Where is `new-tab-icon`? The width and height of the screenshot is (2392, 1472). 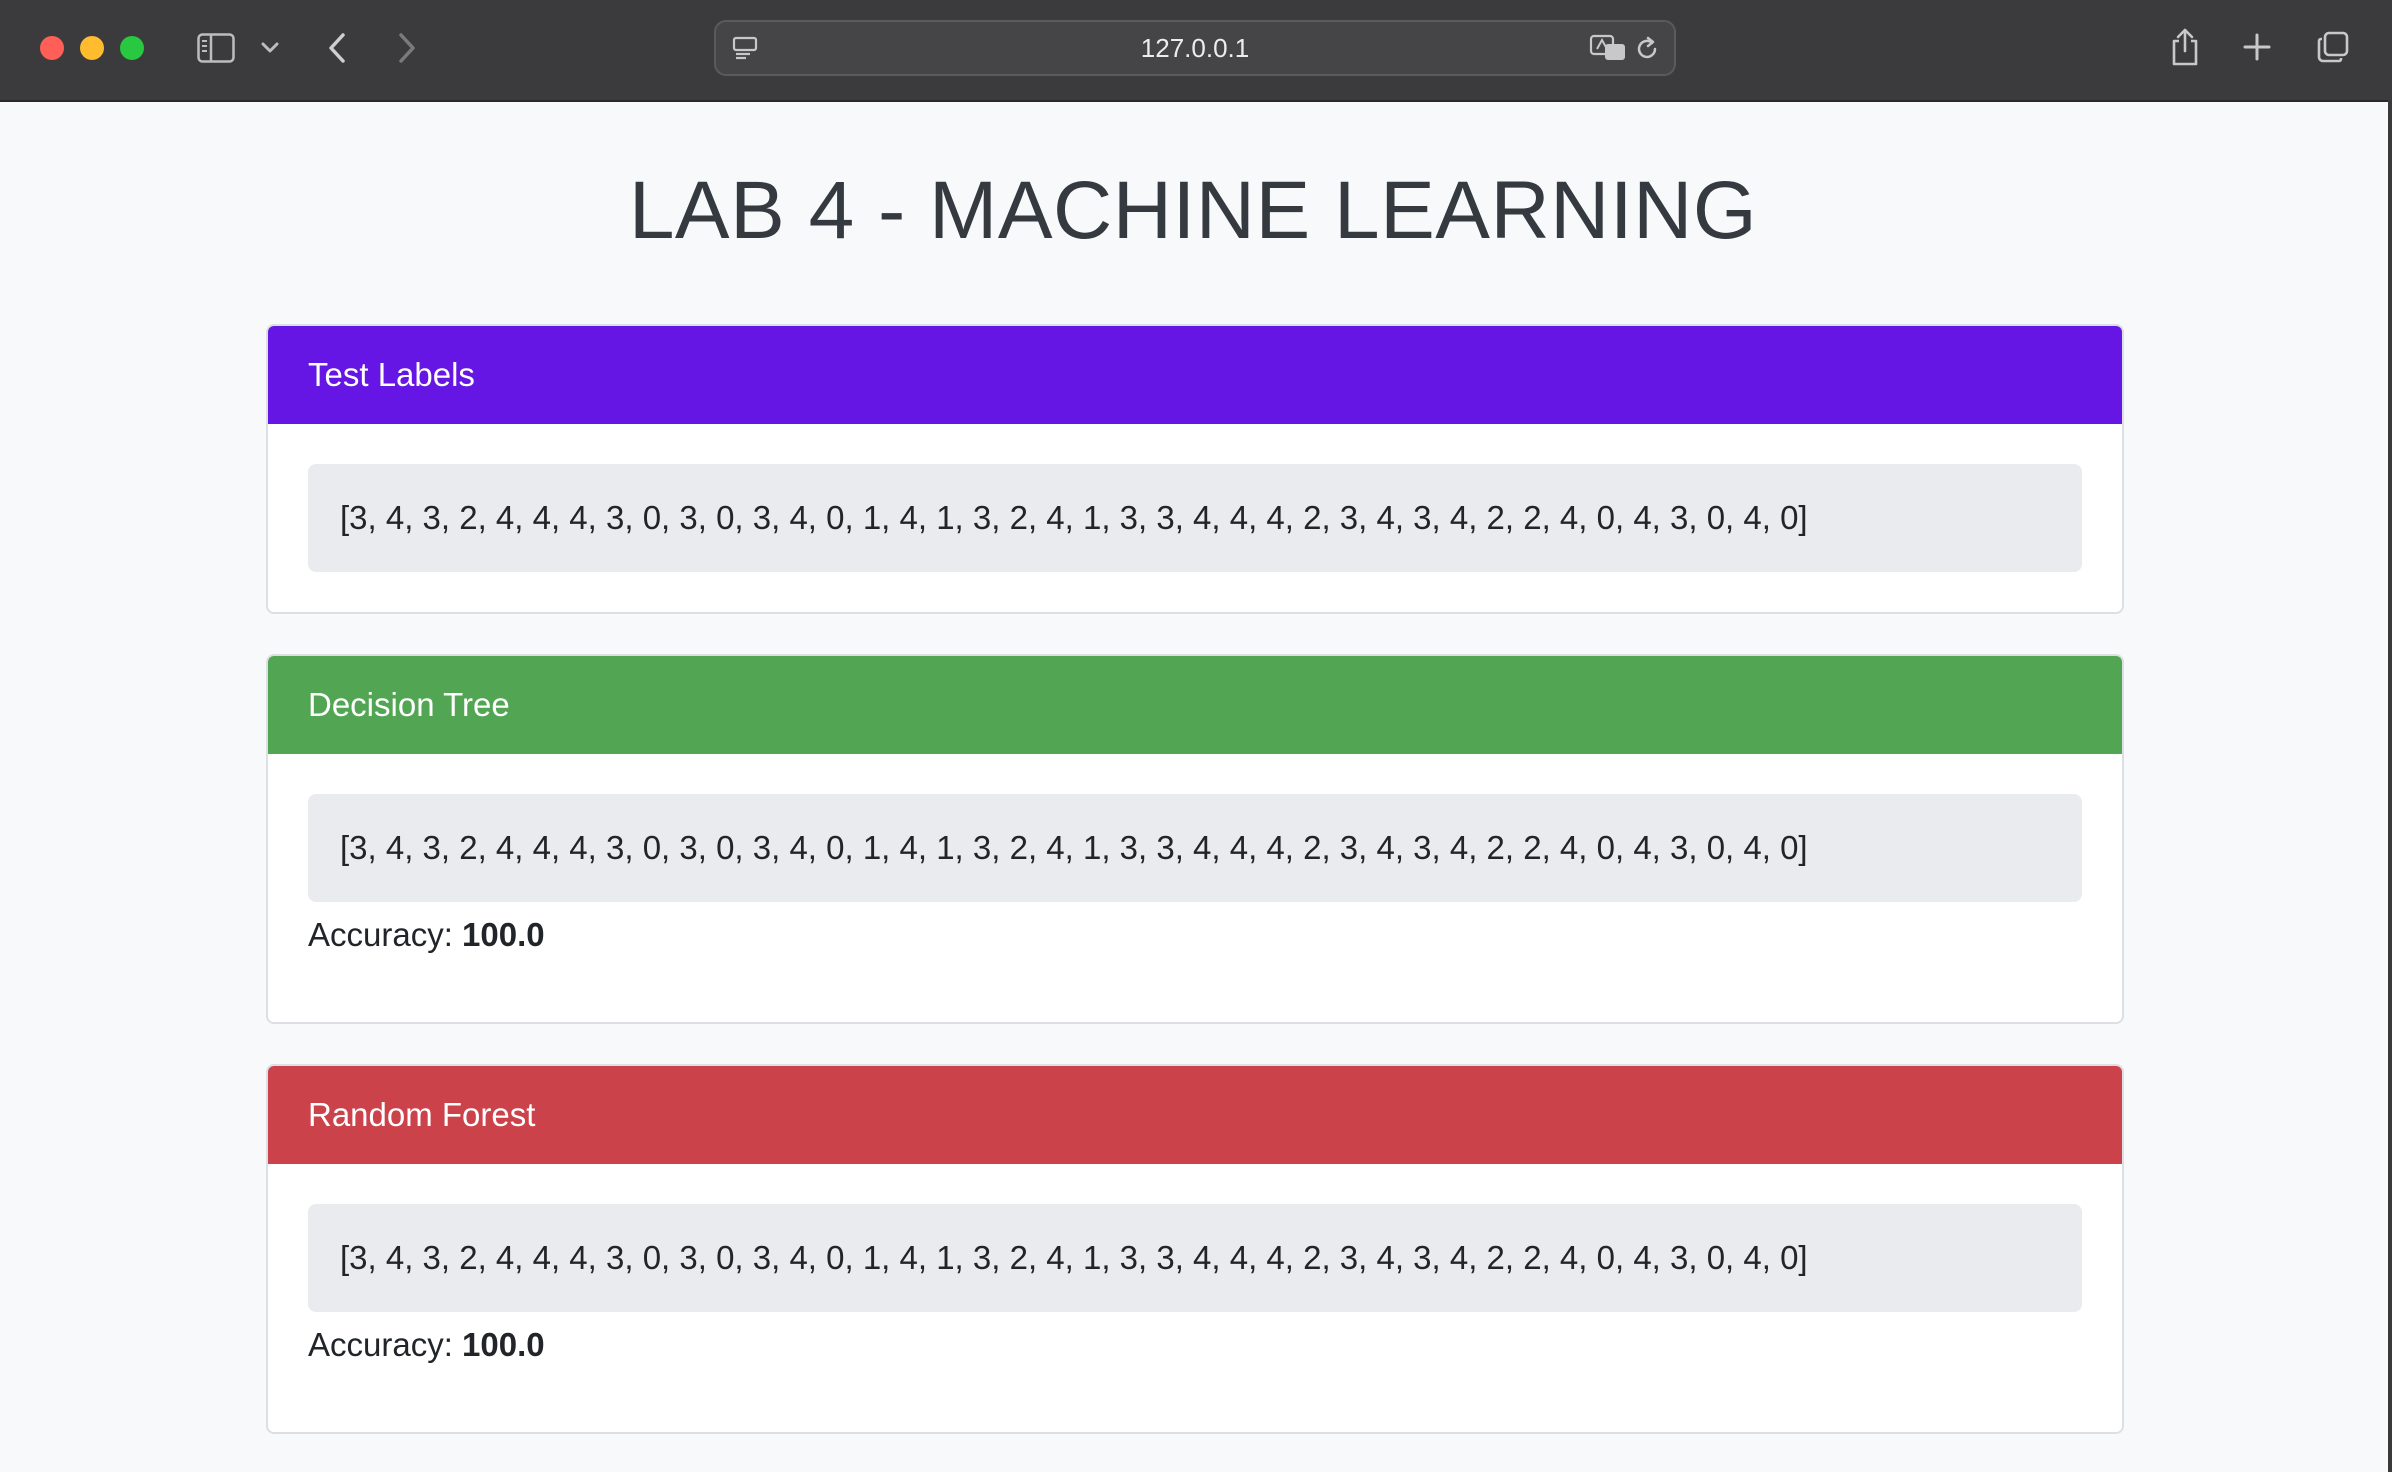 new-tab-icon is located at coordinates (2257, 47).